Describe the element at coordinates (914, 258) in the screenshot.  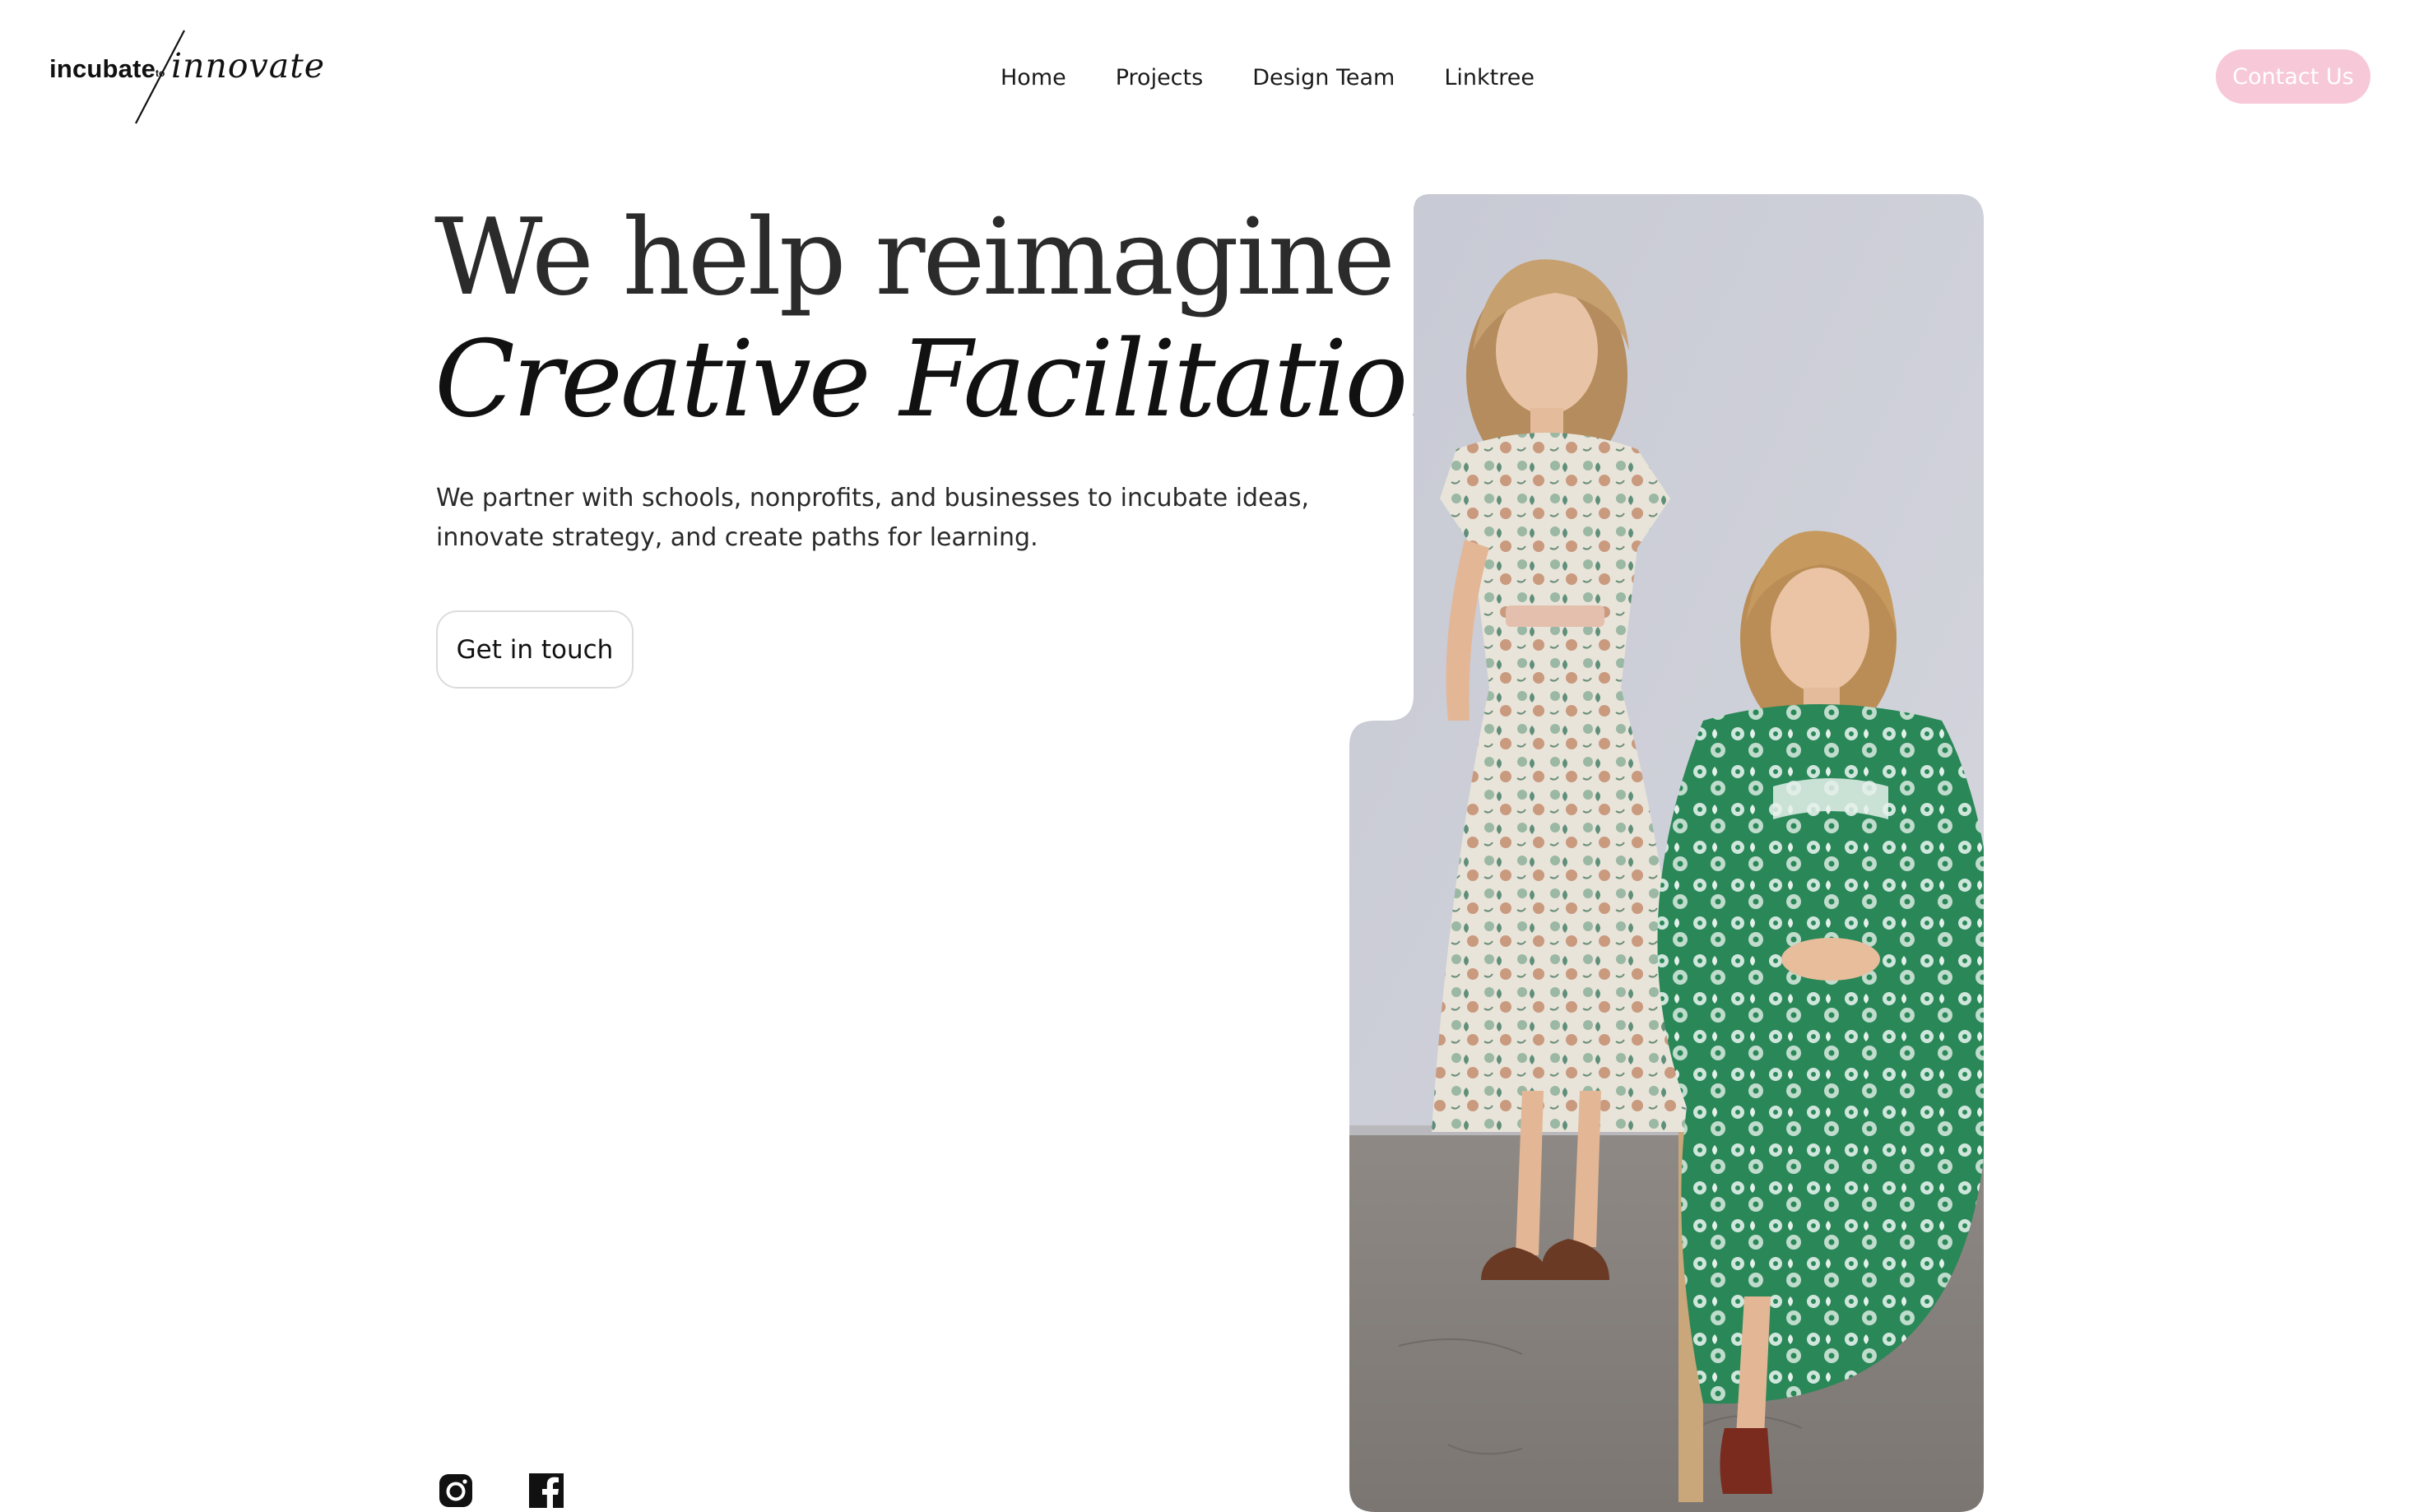
I see `headline-line-1: We help reimagine` at that location.